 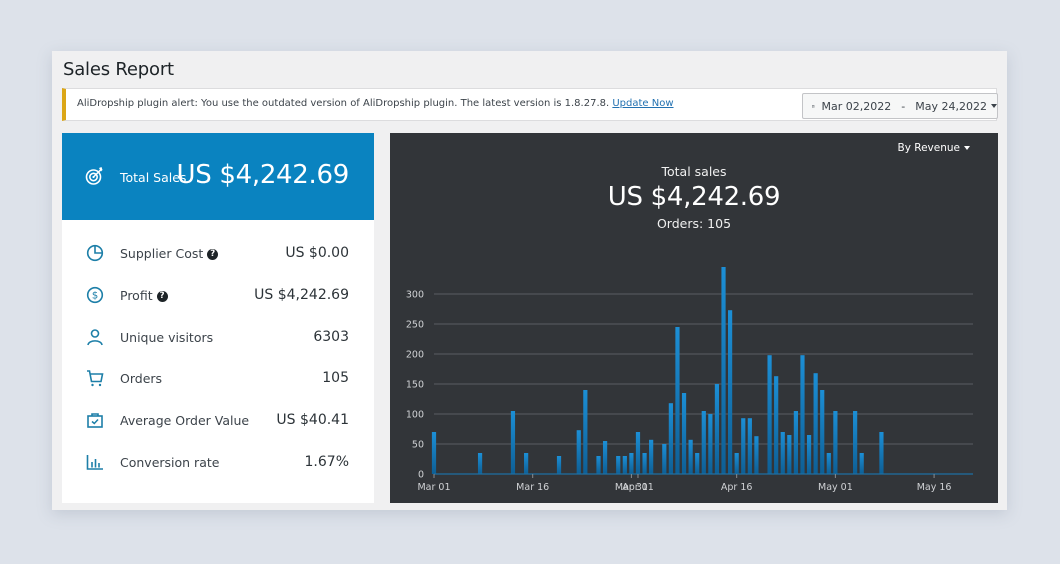 I want to click on x-tick-label: May 16, so click(x=934, y=487).